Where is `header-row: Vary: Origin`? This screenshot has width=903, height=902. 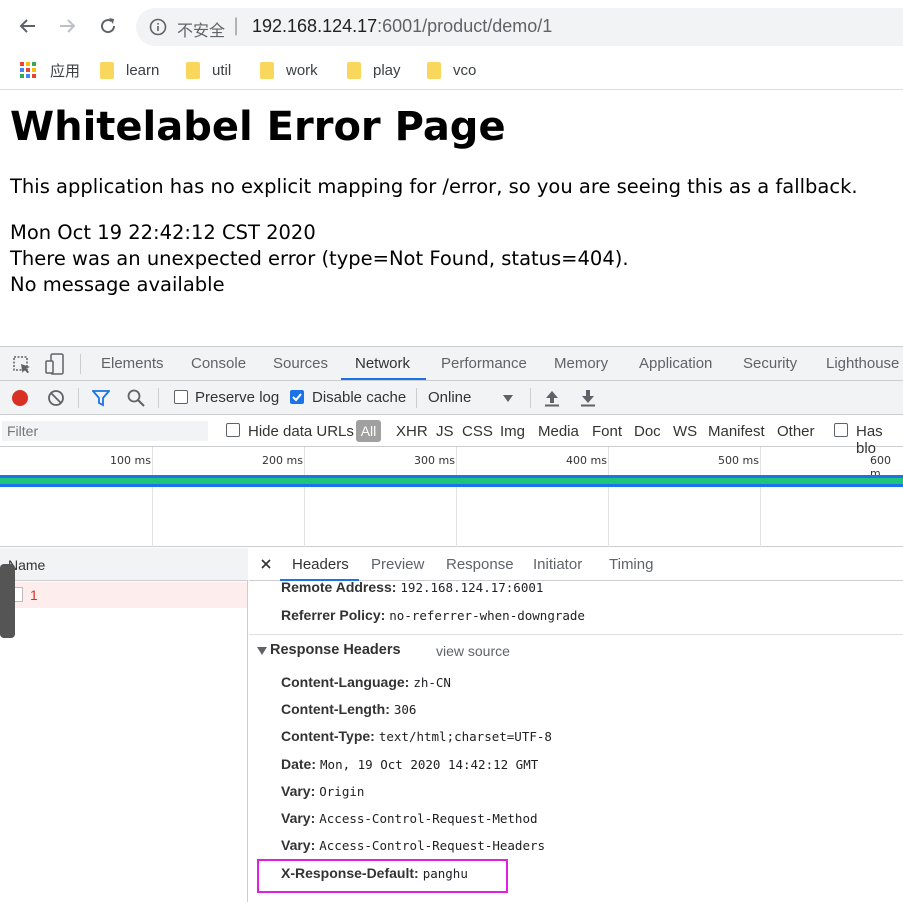
header-row: Vary: Origin is located at coordinates (322, 791).